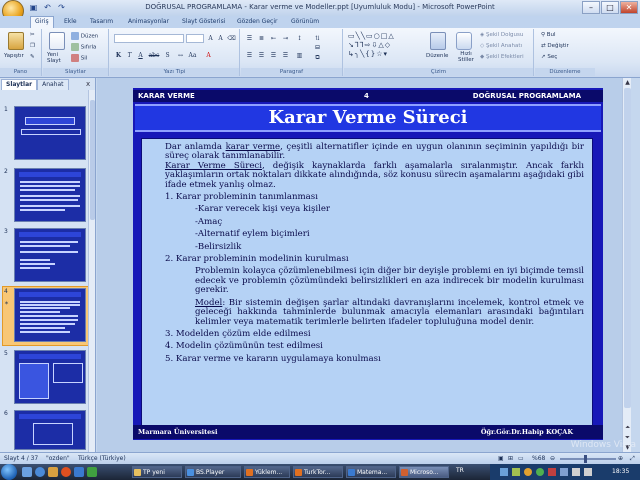  Describe the element at coordinates (46, 380) in the screenshot. I see `slide-thumbnail-5: 5` at that location.